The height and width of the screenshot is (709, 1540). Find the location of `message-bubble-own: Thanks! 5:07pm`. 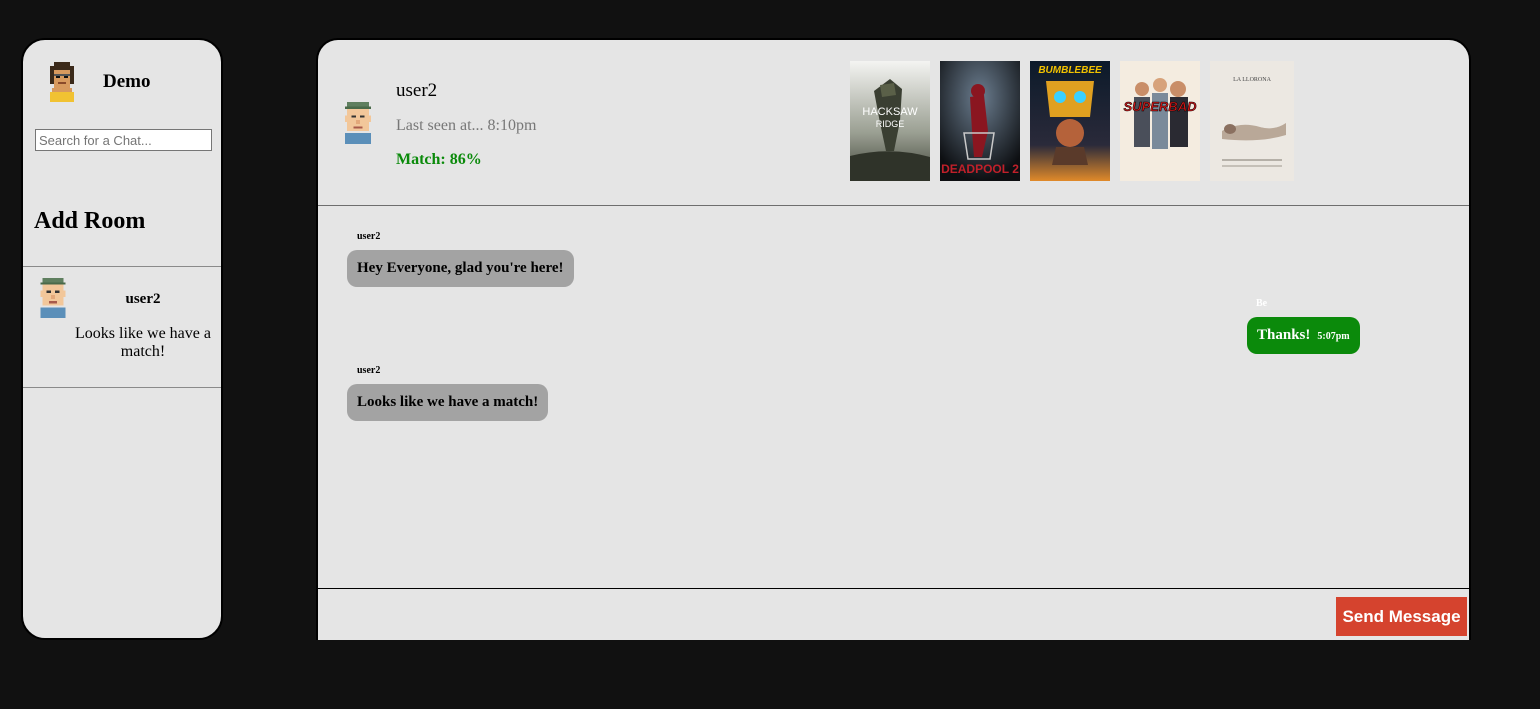

message-bubble-own: Thanks! 5:07pm is located at coordinates (1303, 335).